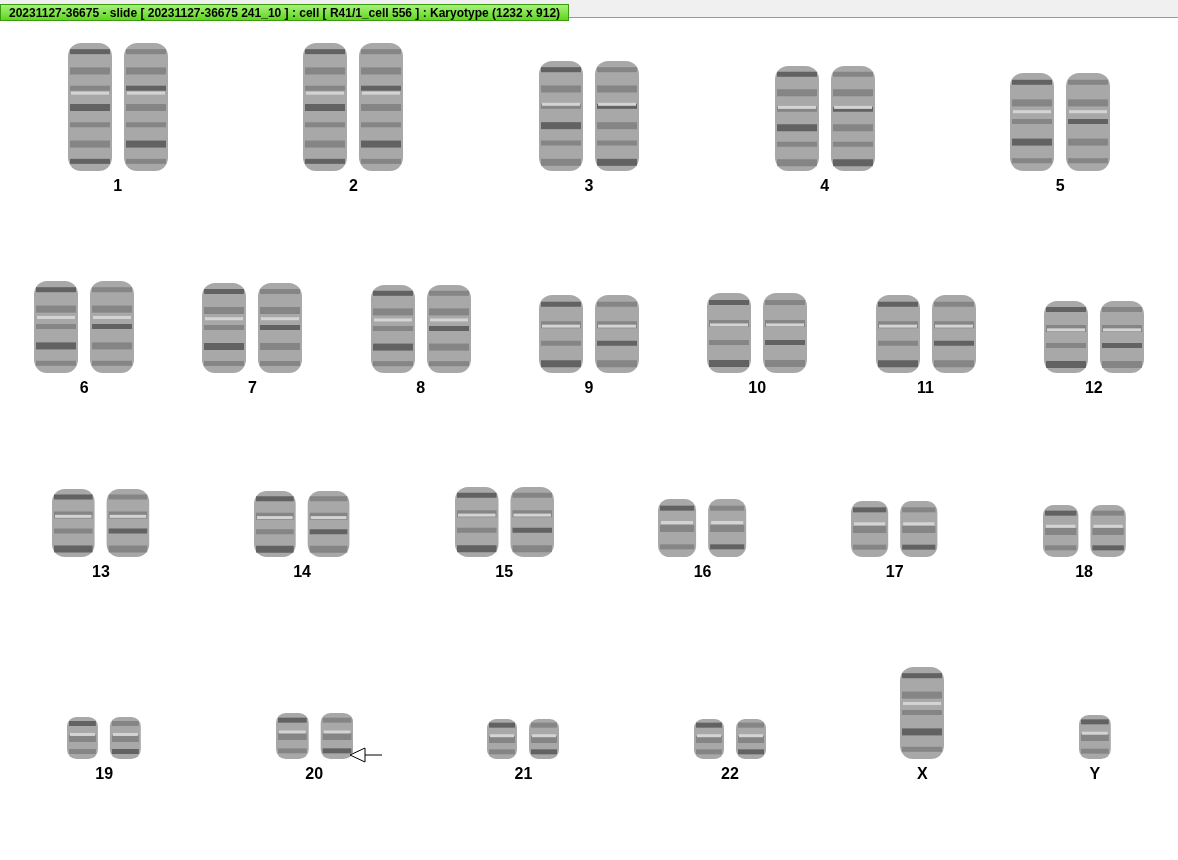  Describe the element at coordinates (285, 12) in the screenshot. I see `window-title: 20231127-36675 - slide [ 20231127-36675 241_10 ] : cell [ R41/1_cell 556 ] : Karyotype (1232 x 912)` at that location.